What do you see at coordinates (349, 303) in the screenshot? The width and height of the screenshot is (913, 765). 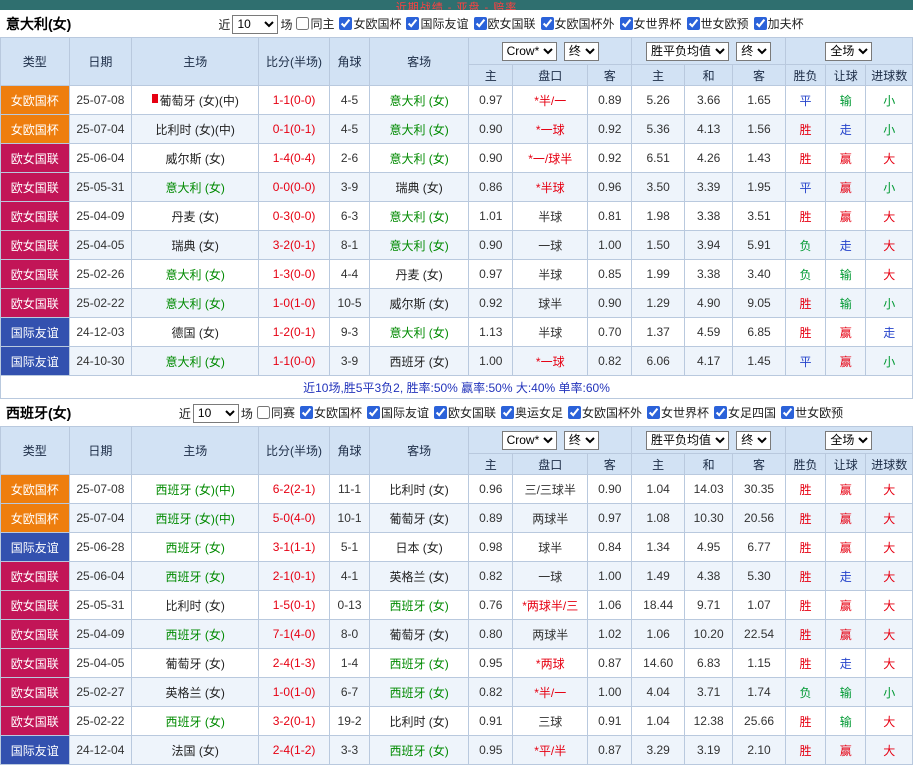 I see `corners: 10-5` at bounding box center [349, 303].